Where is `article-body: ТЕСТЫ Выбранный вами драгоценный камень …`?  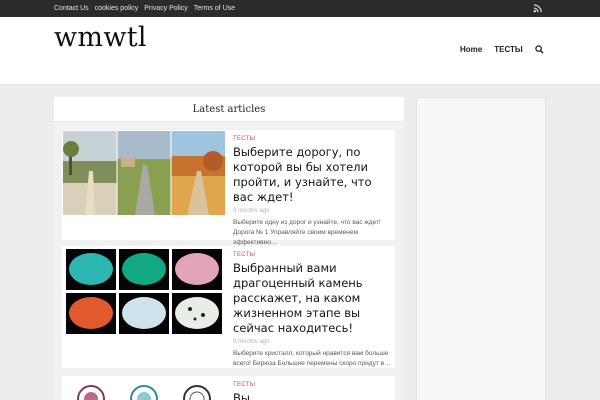
article-body: ТЕСТЫ Выбранный вами драгоценный камень … is located at coordinates (312, 310).